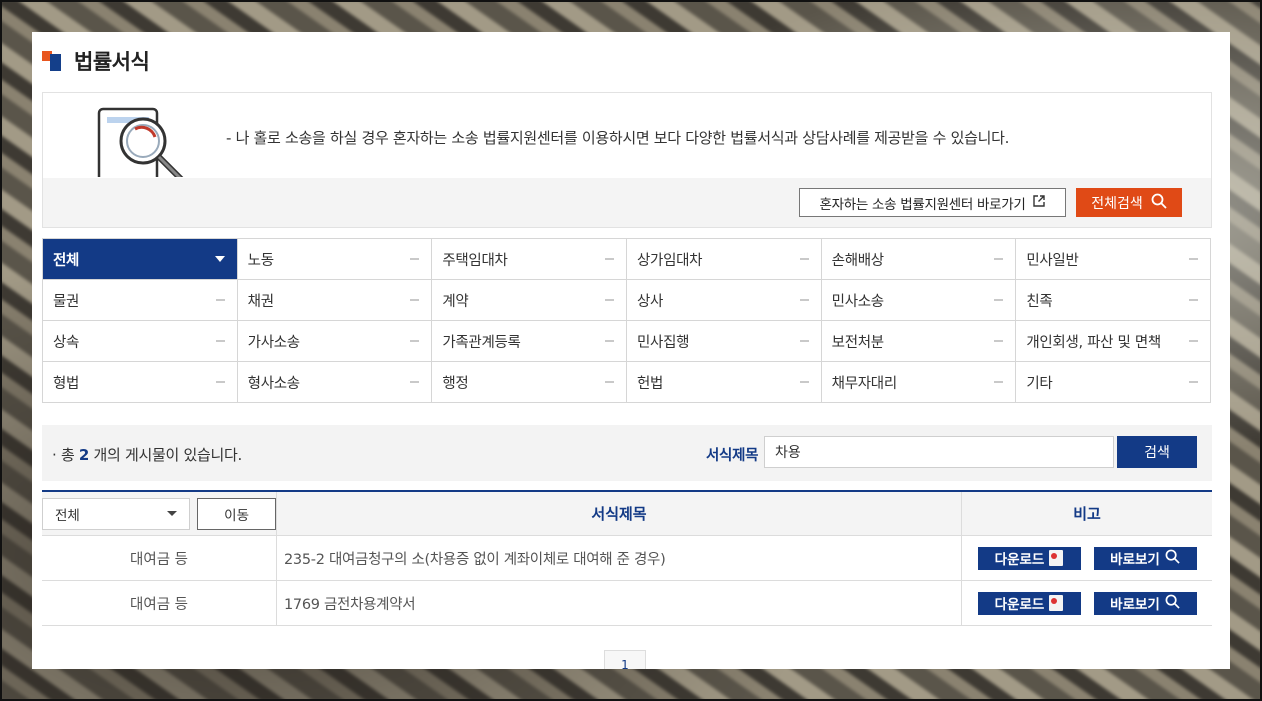  Describe the element at coordinates (670, 260) in the screenshot. I see `category-label: 상가임대차` at that location.